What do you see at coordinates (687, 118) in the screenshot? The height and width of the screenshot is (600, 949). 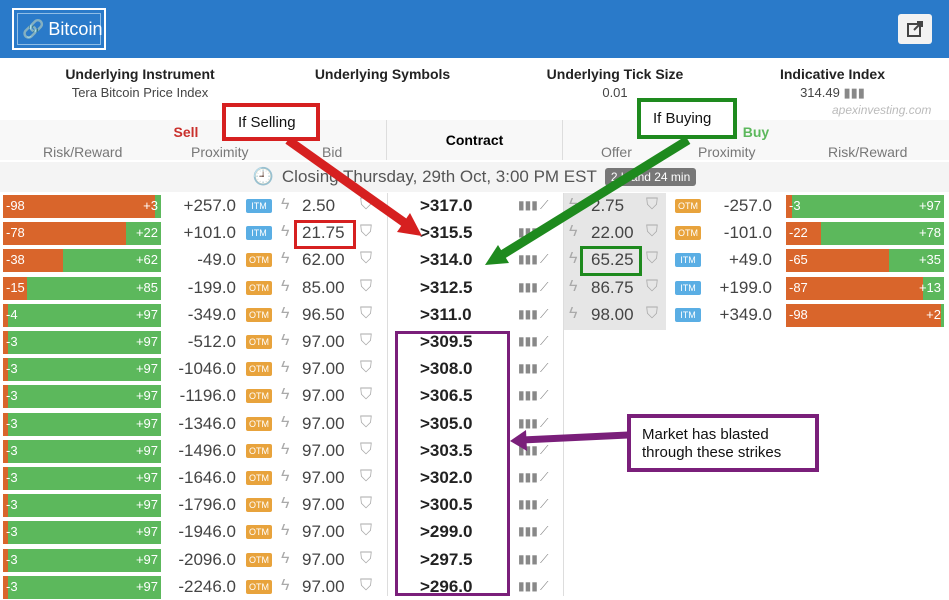 I see `if-buying-callout: If Buying` at bounding box center [687, 118].